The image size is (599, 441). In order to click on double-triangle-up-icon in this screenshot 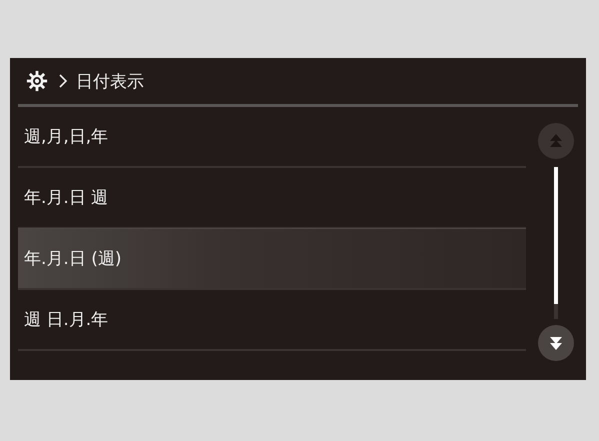, I will do `click(556, 141)`.